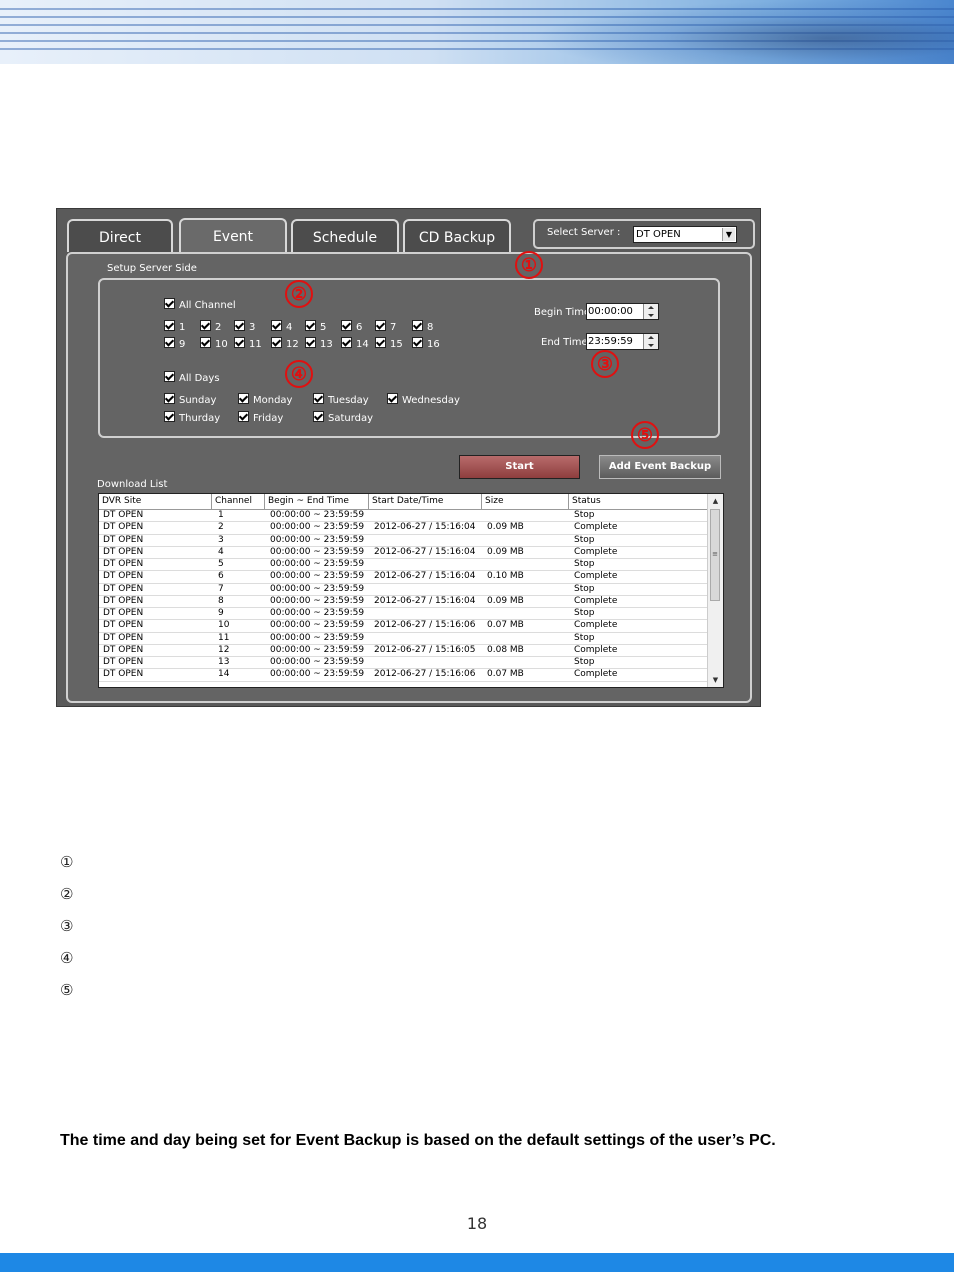 This screenshot has height=1272, width=954. Describe the element at coordinates (224, 674) in the screenshot. I see `table-cell: 14` at that location.